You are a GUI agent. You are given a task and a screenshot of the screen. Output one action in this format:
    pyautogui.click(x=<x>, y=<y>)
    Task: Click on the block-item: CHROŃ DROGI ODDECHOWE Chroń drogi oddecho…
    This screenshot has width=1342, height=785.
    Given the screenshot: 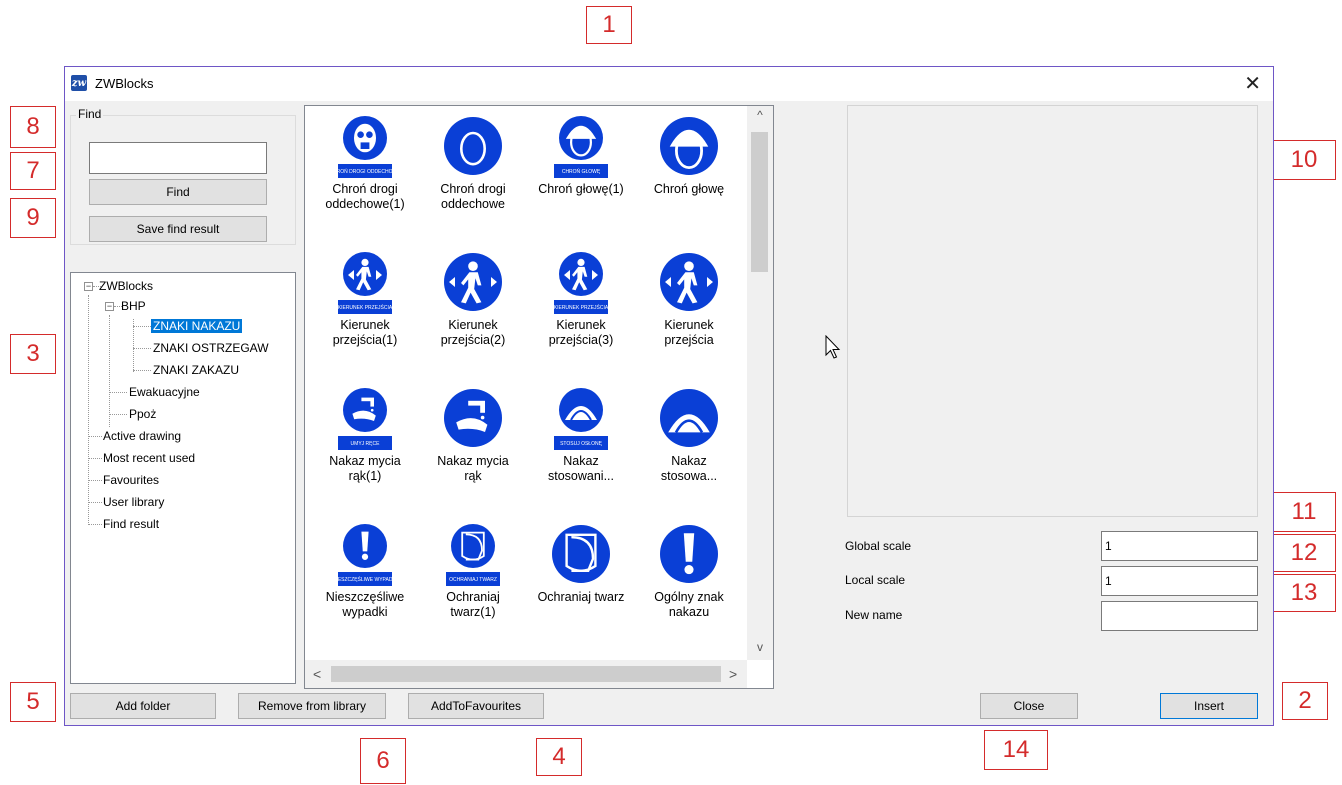 What is the action you would take?
    pyautogui.click(x=365, y=164)
    